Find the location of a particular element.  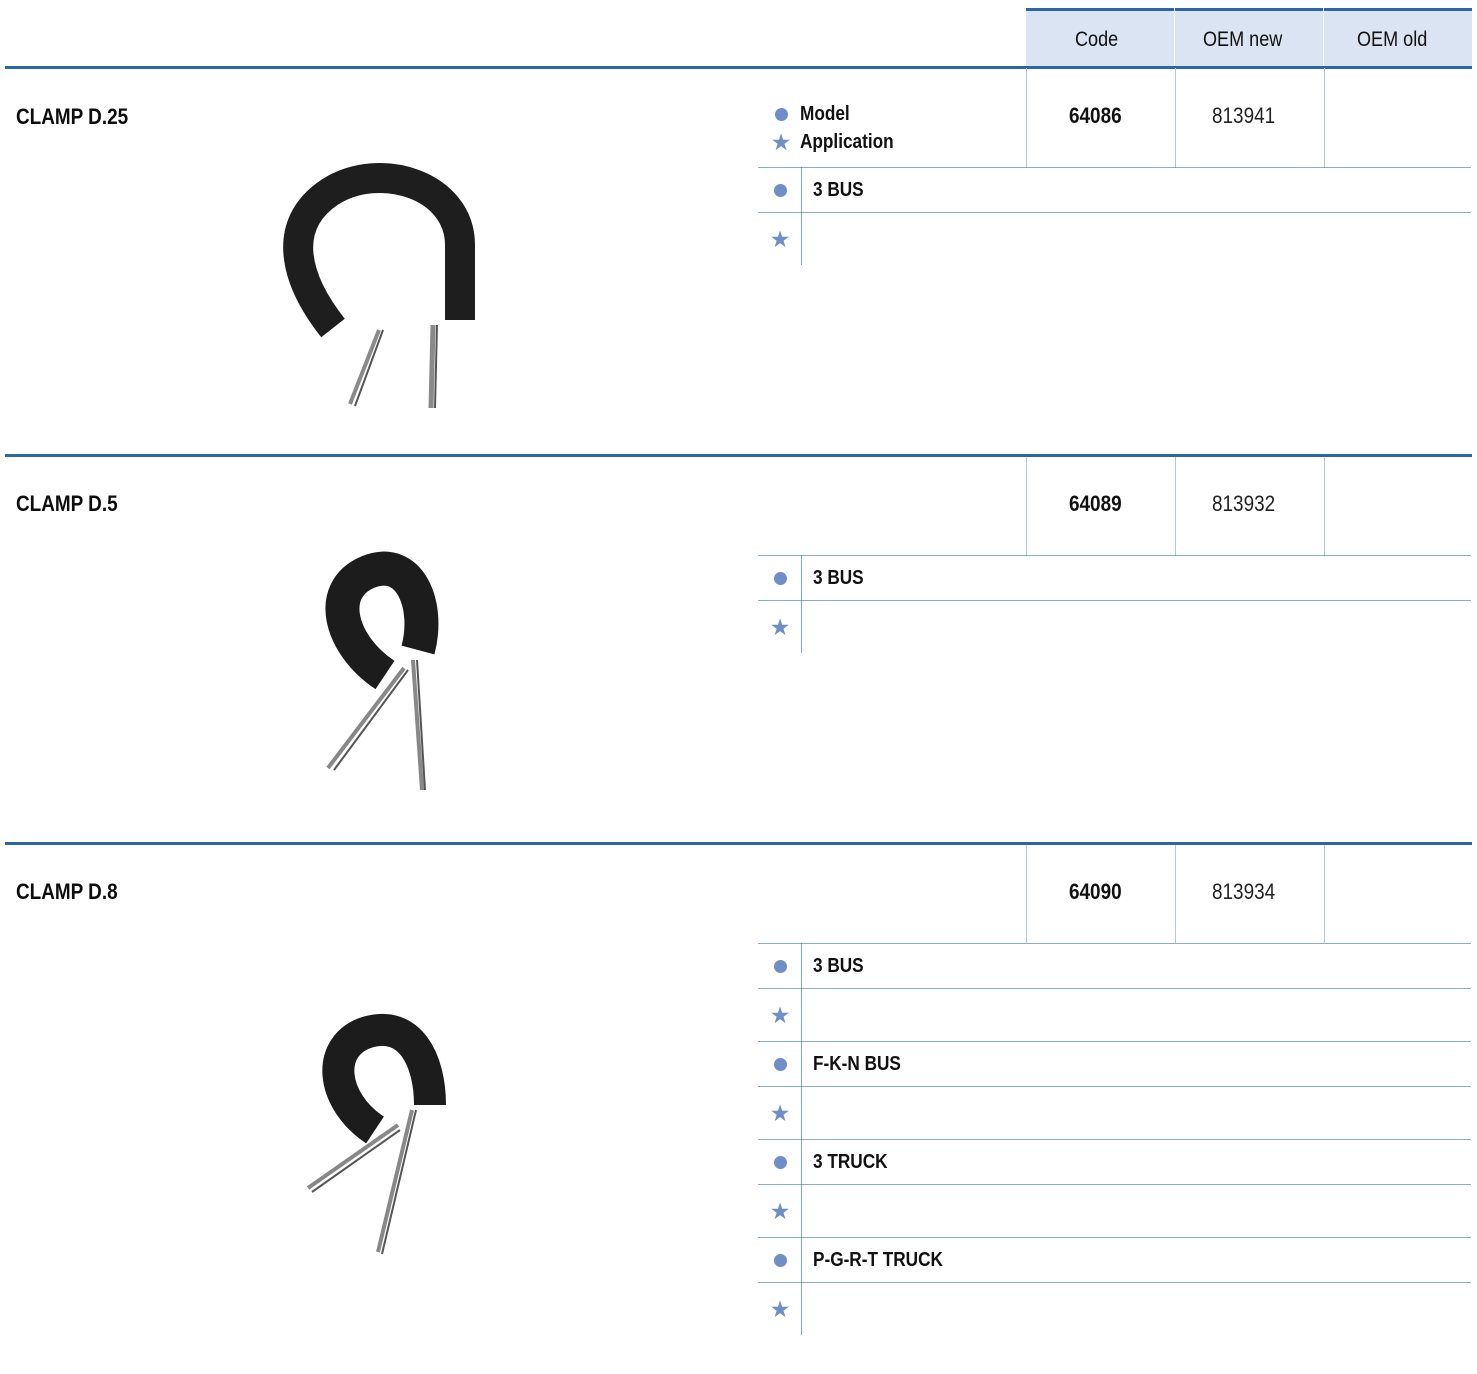

legend-model: Model is located at coordinates (825, 113).